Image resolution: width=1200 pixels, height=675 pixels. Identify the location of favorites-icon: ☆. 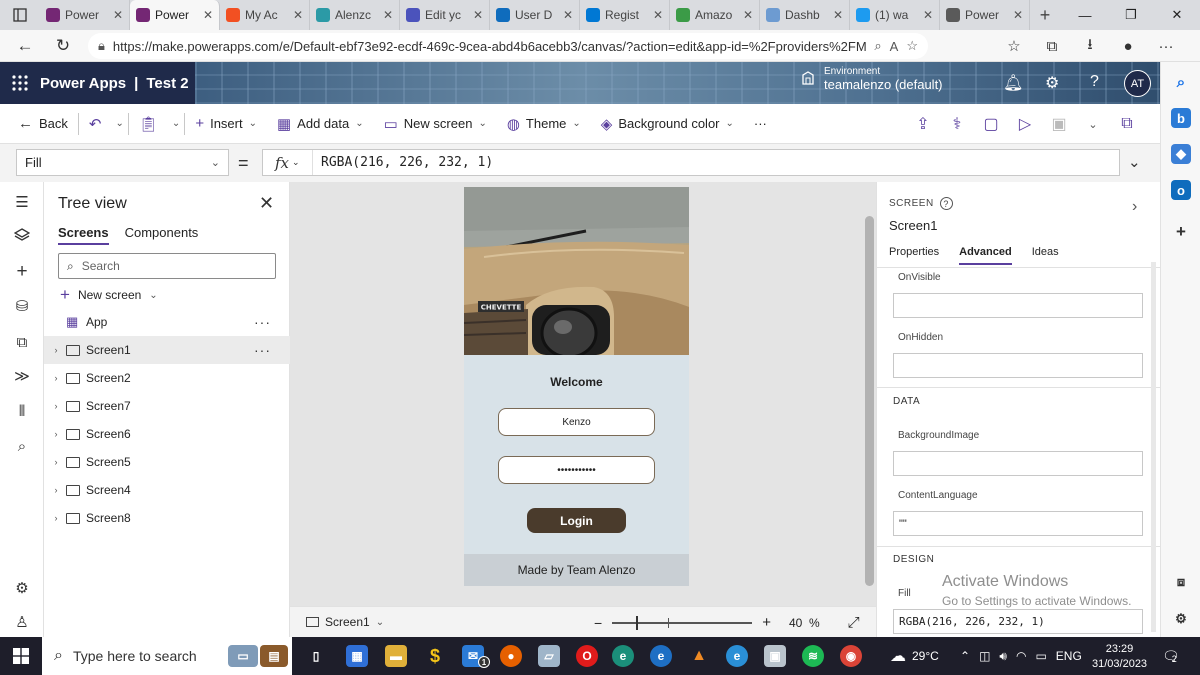
(1014, 46).